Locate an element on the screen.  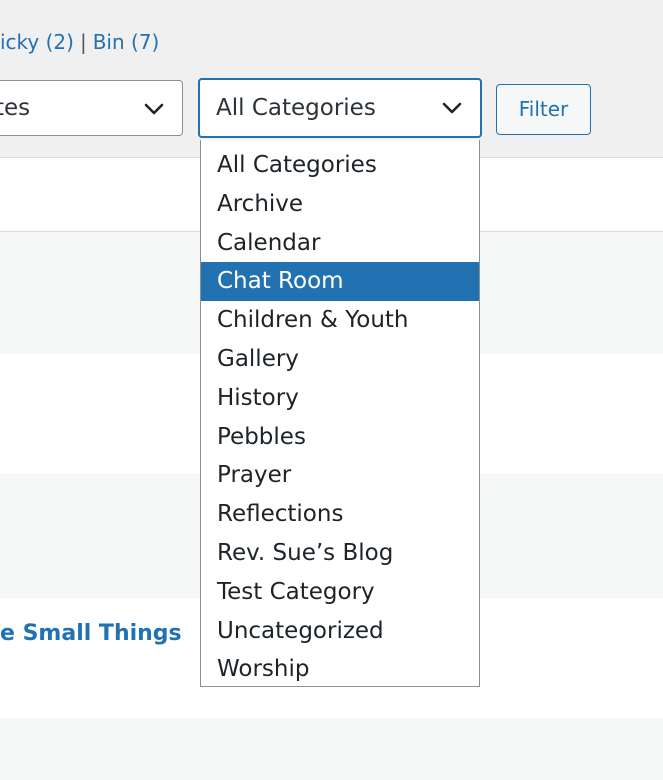
category-filter-select: All Categories is located at coordinates (340, 108).